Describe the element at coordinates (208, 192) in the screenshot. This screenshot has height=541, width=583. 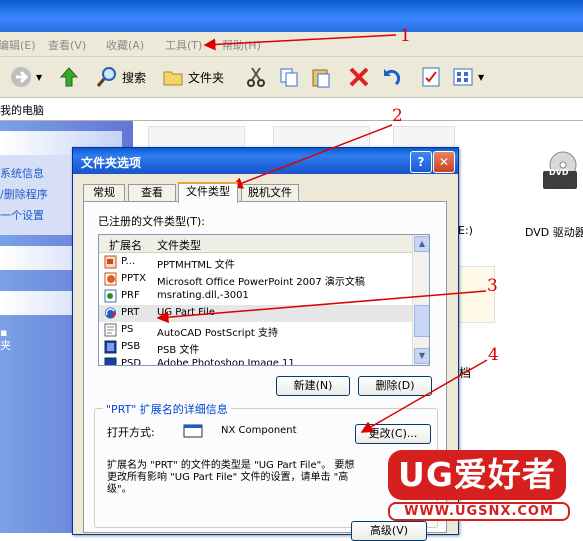
I see `tab-file-types: 文件类型` at that location.